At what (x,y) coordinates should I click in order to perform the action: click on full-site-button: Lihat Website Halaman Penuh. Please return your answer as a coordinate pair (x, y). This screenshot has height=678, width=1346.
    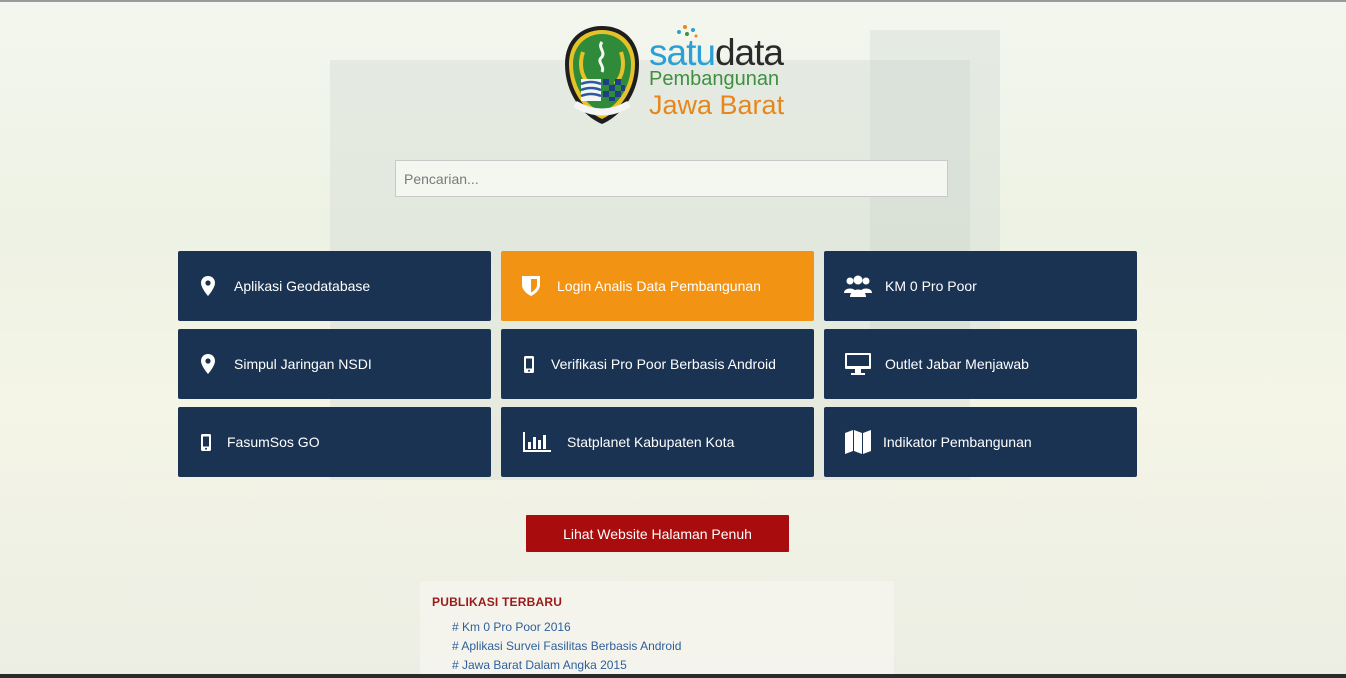
    Looking at the image, I should click on (657, 533).